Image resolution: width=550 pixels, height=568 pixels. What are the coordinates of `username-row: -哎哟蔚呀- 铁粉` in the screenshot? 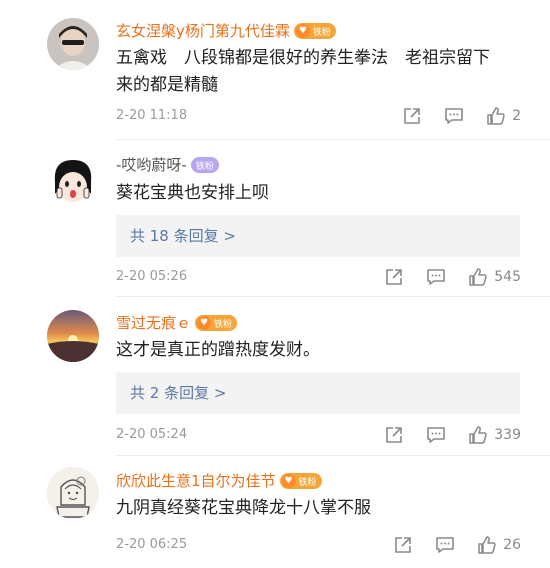 It's located at (167, 165).